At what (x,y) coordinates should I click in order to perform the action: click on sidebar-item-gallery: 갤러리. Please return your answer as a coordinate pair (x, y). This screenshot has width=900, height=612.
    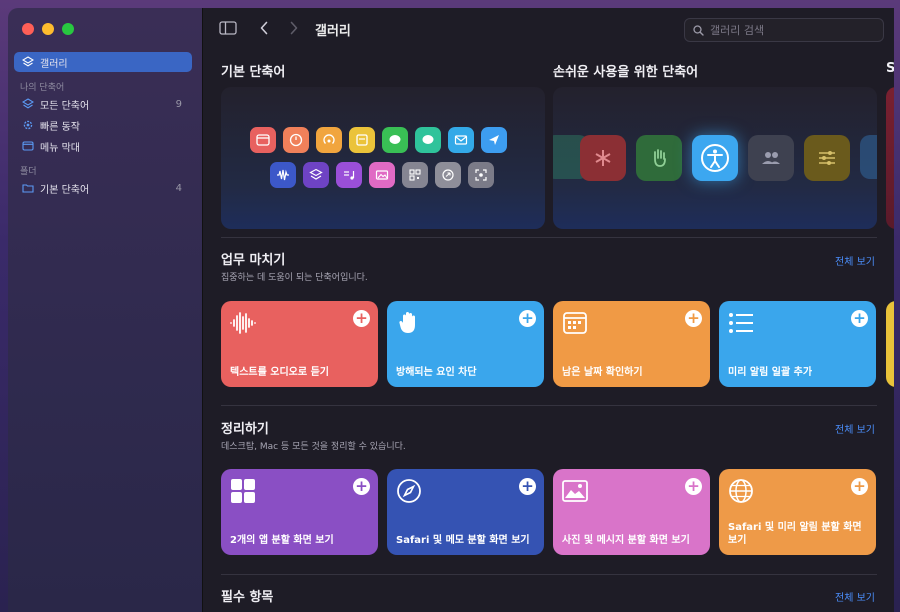
    Looking at the image, I should click on (103, 62).